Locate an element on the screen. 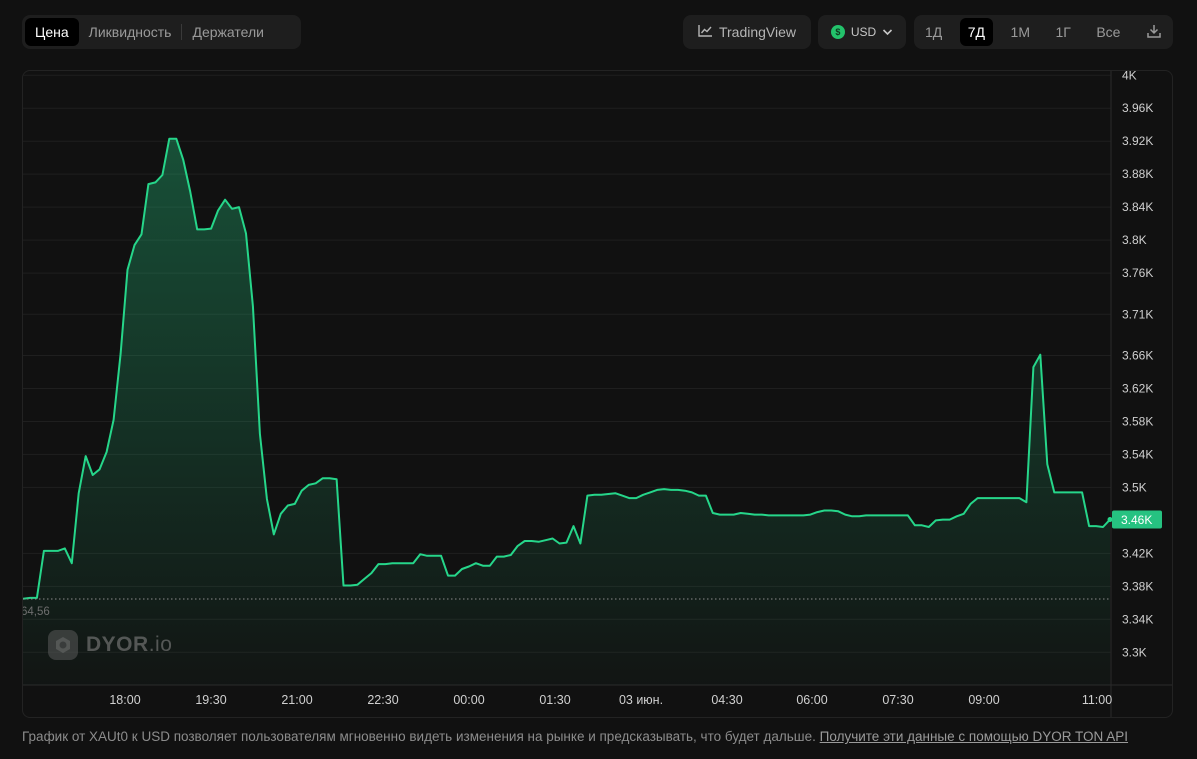 The width and height of the screenshot is (1197, 759). y-tick-label: 3.8K is located at coordinates (1134, 240).